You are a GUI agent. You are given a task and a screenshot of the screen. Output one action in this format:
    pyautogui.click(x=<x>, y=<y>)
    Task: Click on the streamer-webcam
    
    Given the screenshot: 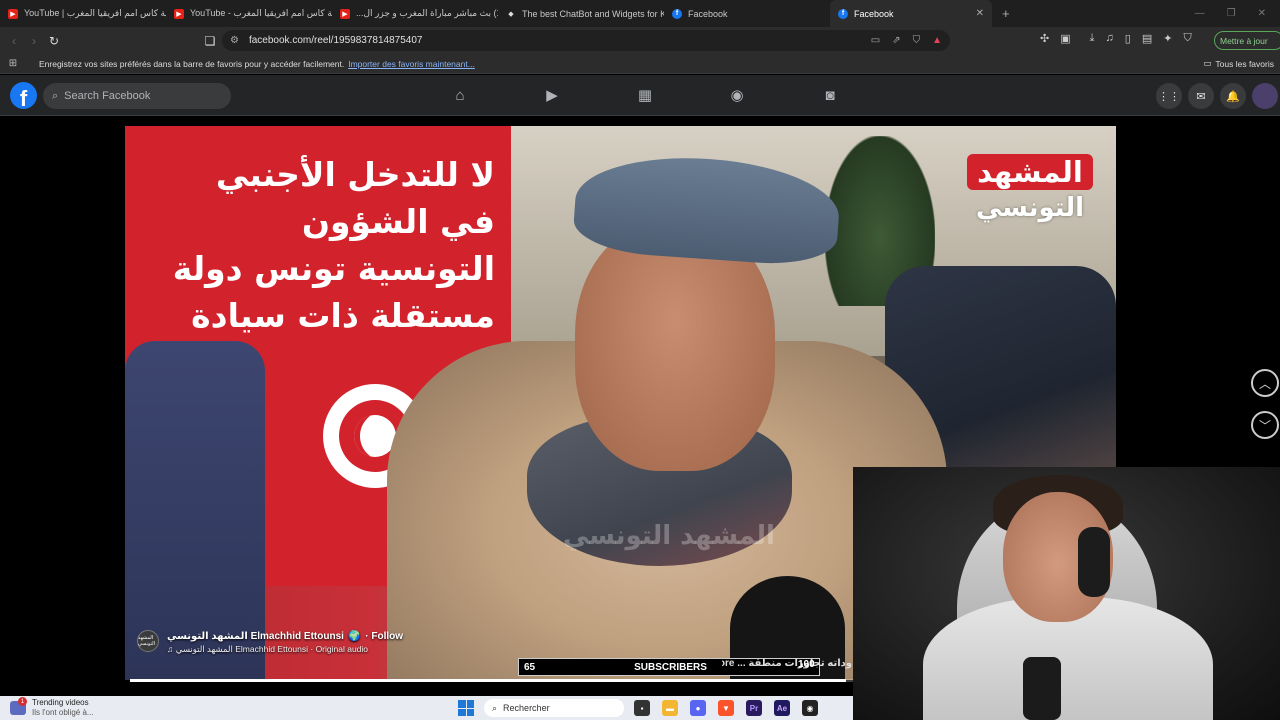 What is the action you would take?
    pyautogui.click(x=1066, y=593)
    